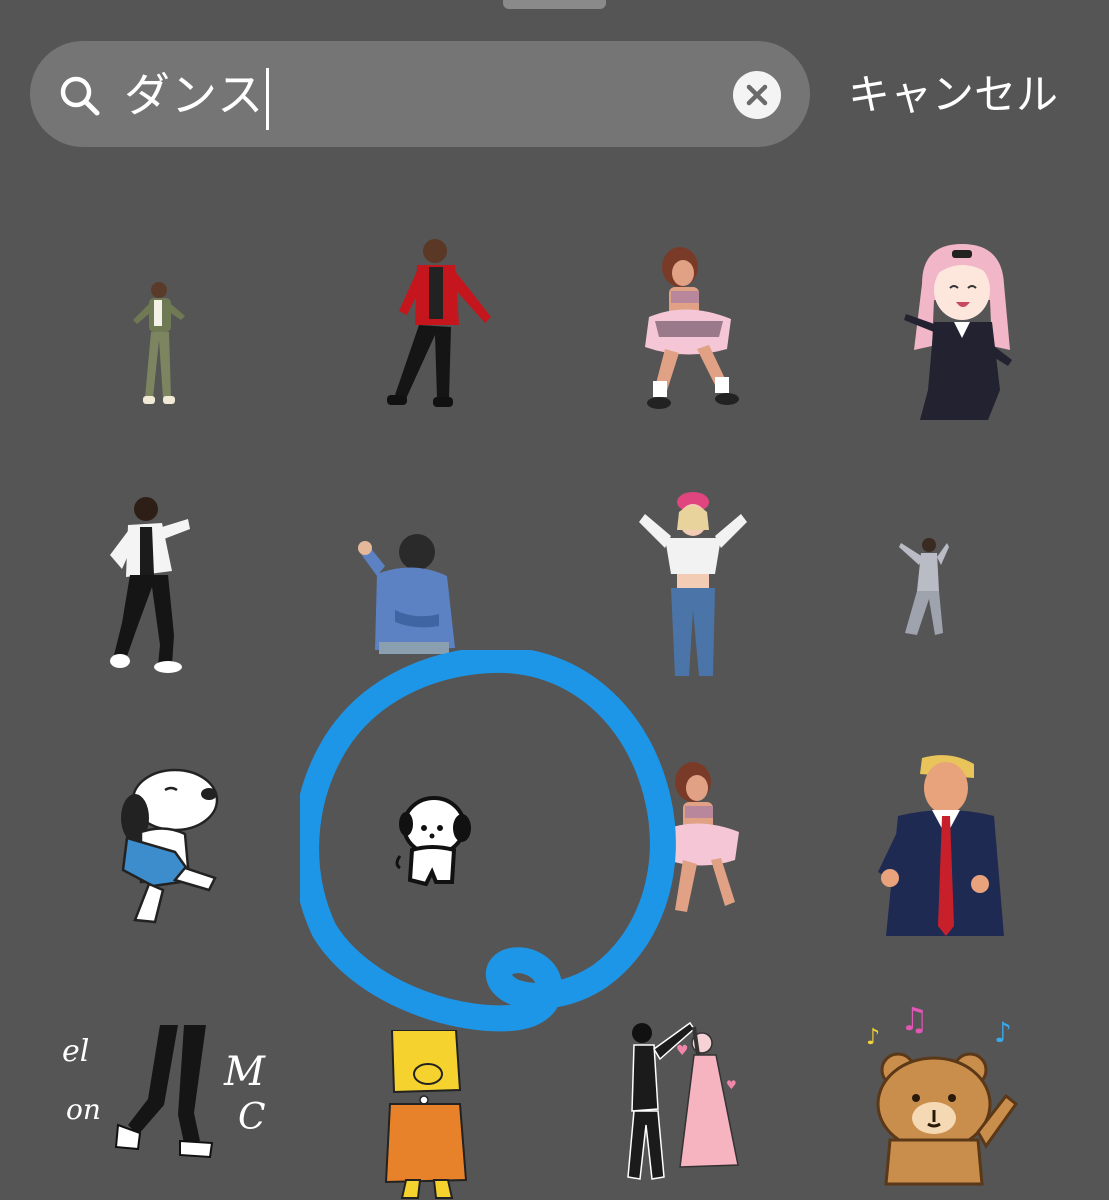 This screenshot has width=1109, height=1200. I want to click on sticker-dancing-girl-pink-skirt, so click(687, 330).